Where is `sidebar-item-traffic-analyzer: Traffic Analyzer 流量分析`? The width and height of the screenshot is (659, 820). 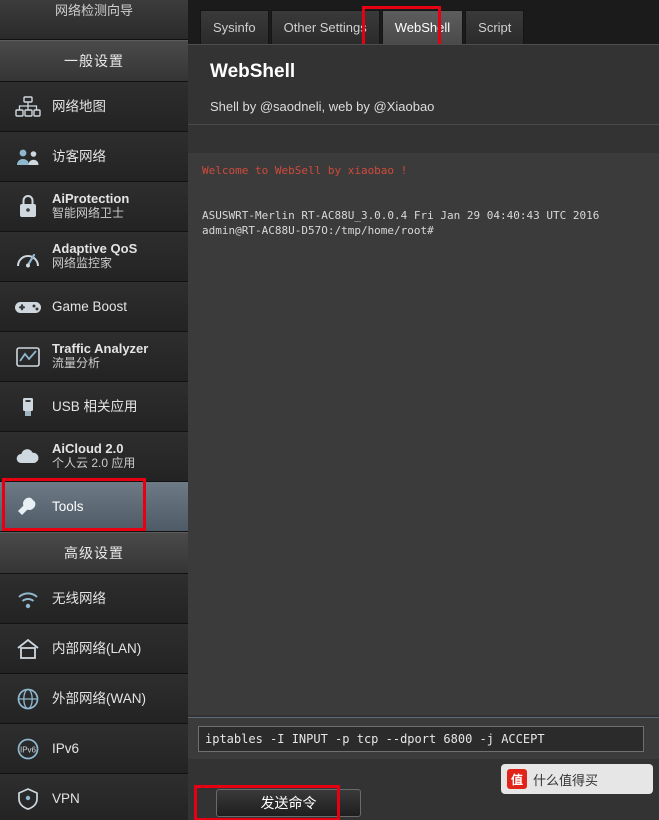 sidebar-item-traffic-analyzer: Traffic Analyzer 流量分析 is located at coordinates (94, 357).